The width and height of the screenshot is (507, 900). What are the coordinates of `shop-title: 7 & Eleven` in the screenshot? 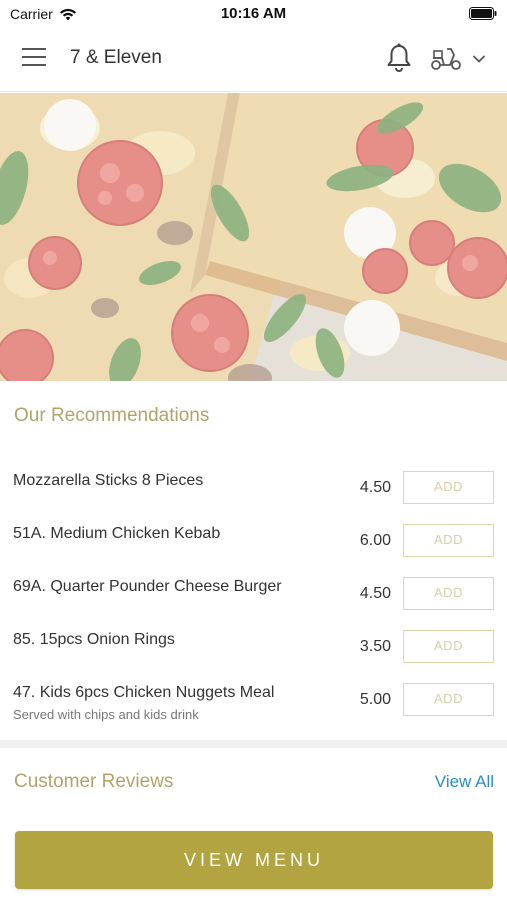 It's located at (116, 57).